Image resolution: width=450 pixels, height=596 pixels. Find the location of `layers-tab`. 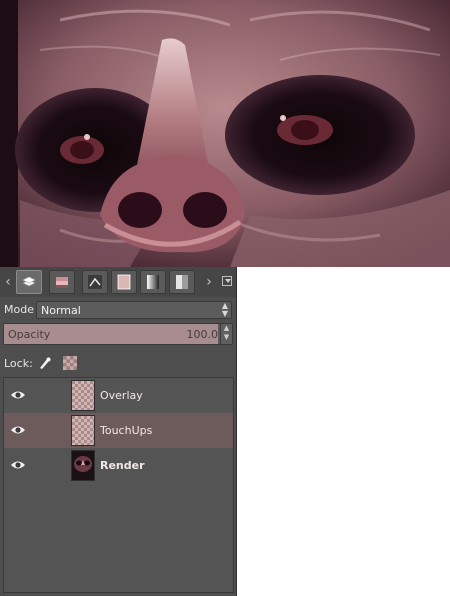

layers-tab is located at coordinates (29, 282).